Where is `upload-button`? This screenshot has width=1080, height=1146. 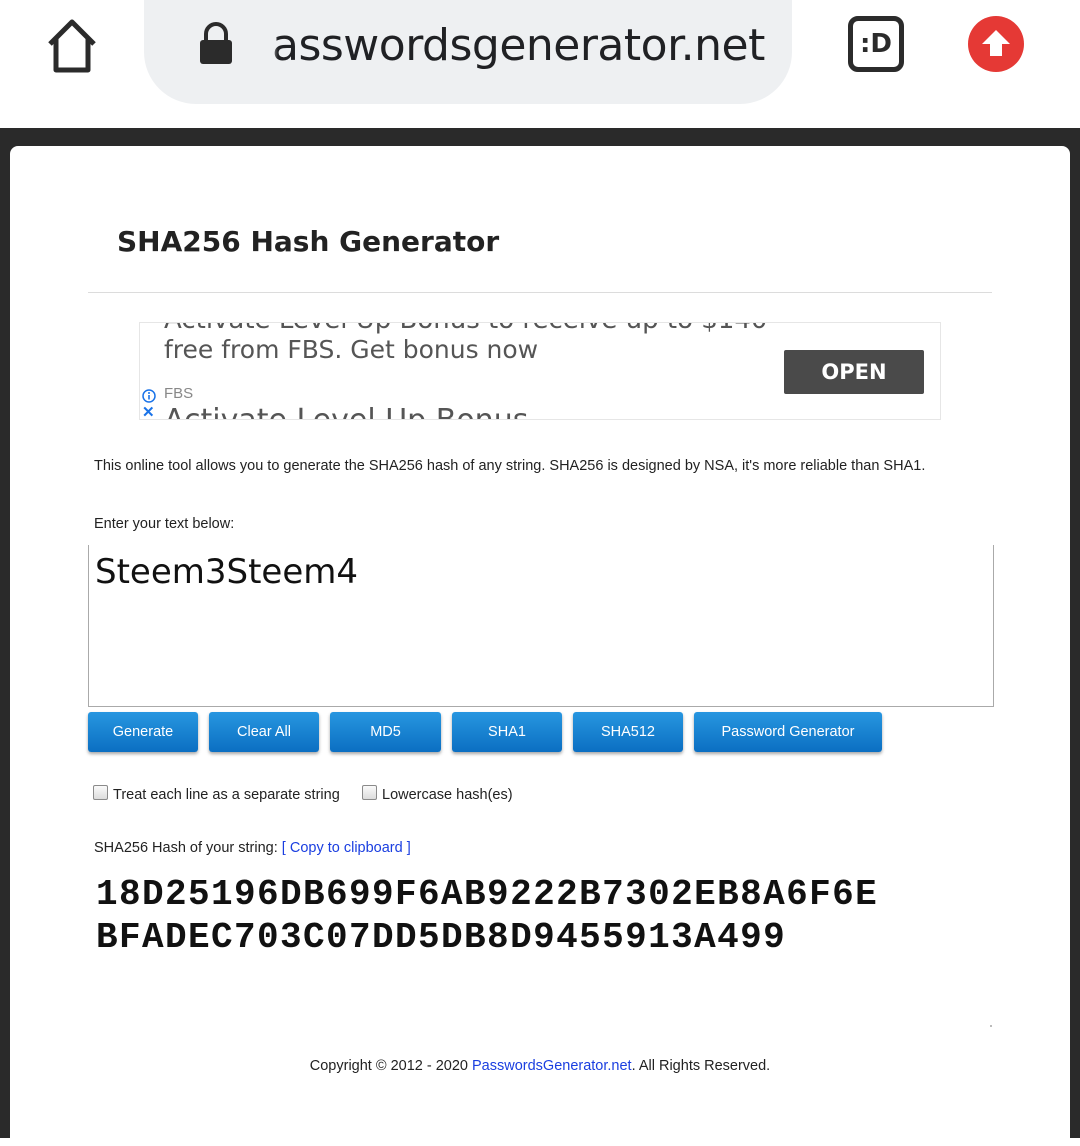
upload-button is located at coordinates (996, 44).